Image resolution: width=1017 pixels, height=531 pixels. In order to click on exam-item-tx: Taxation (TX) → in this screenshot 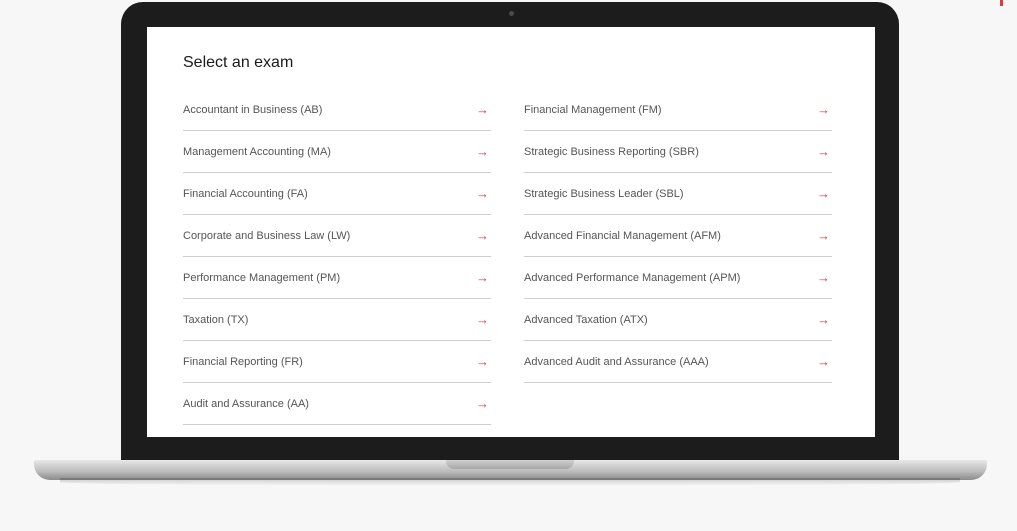, I will do `click(337, 320)`.